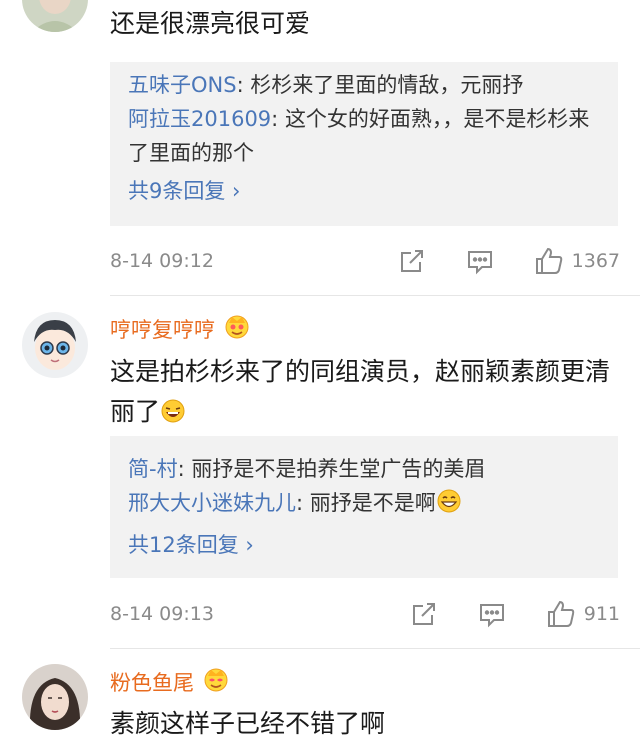 The height and width of the screenshot is (744, 640). Describe the element at coordinates (595, 261) in the screenshot. I see `like-count: 1367` at that location.